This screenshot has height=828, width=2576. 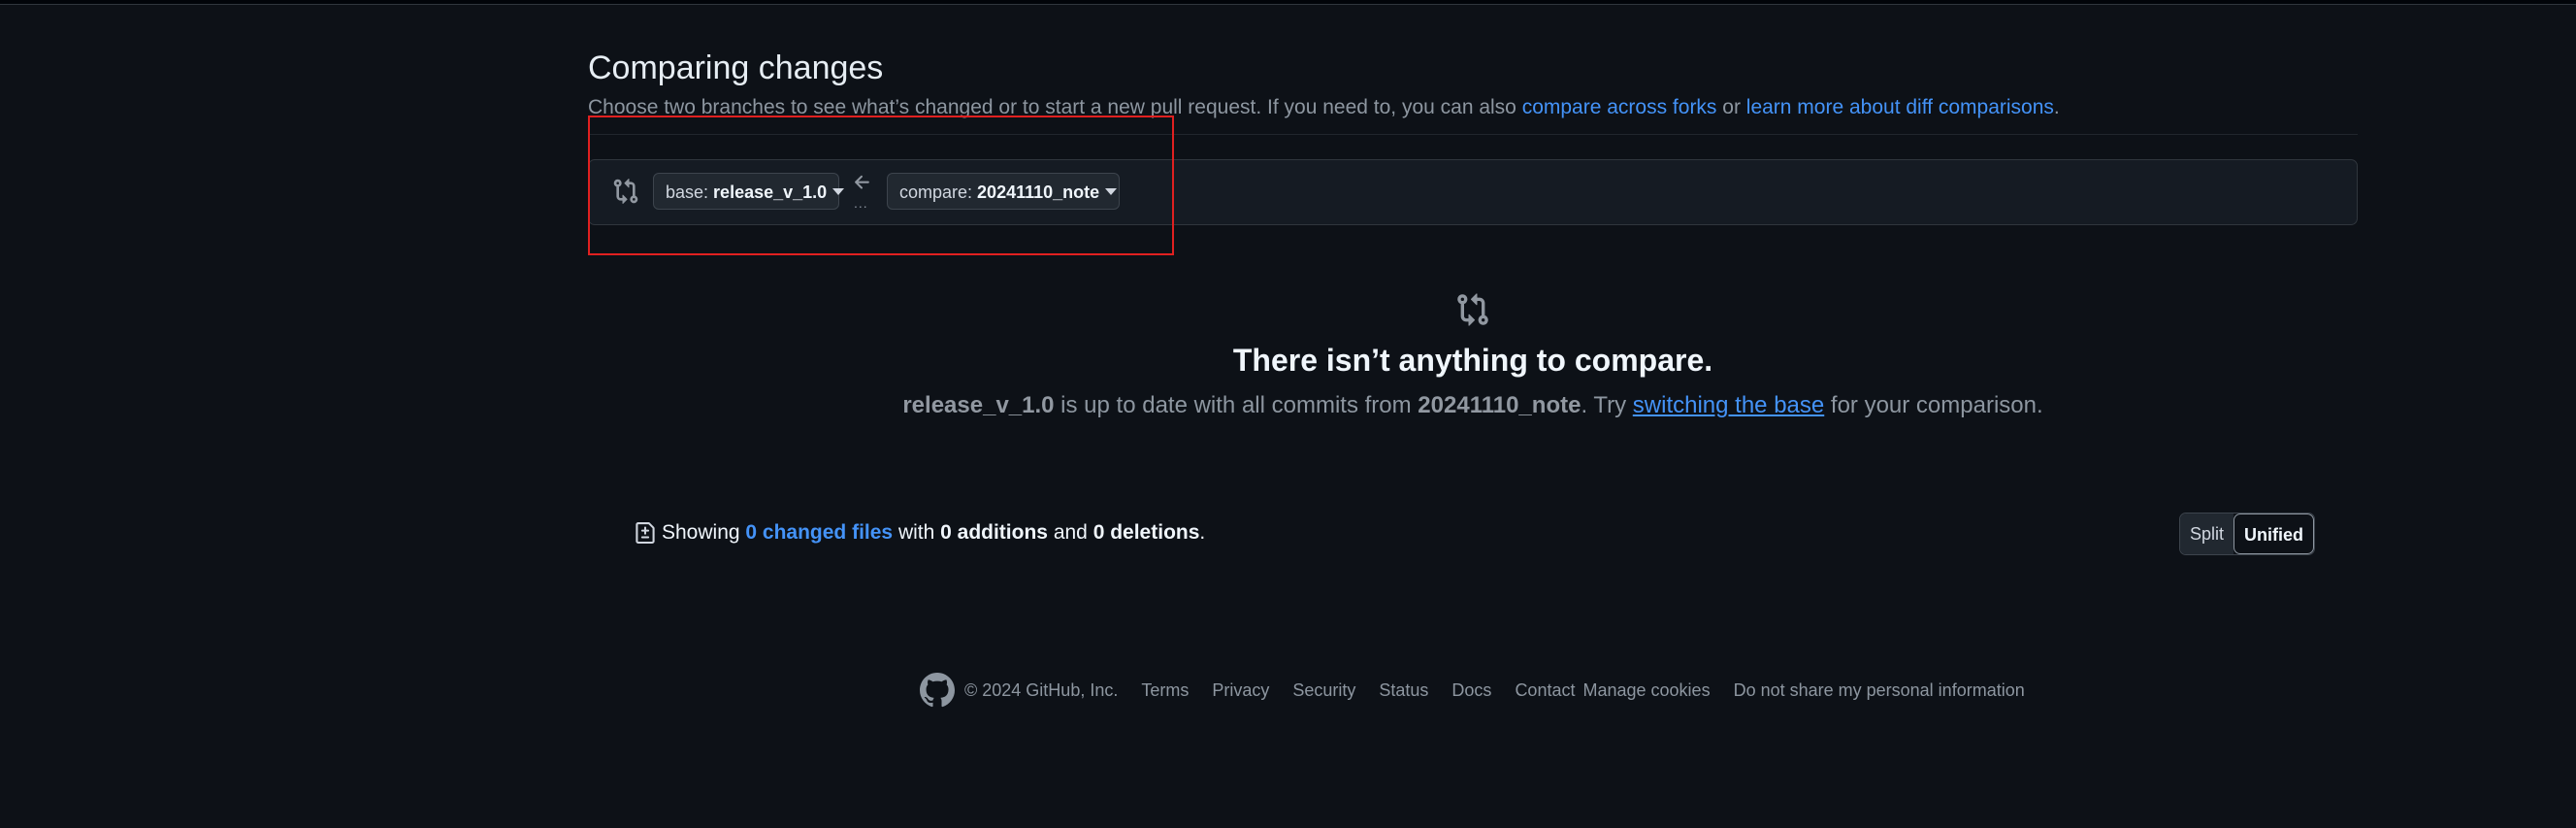 What do you see at coordinates (1728, 405) in the screenshot?
I see `switch-base-link: switching the base` at bounding box center [1728, 405].